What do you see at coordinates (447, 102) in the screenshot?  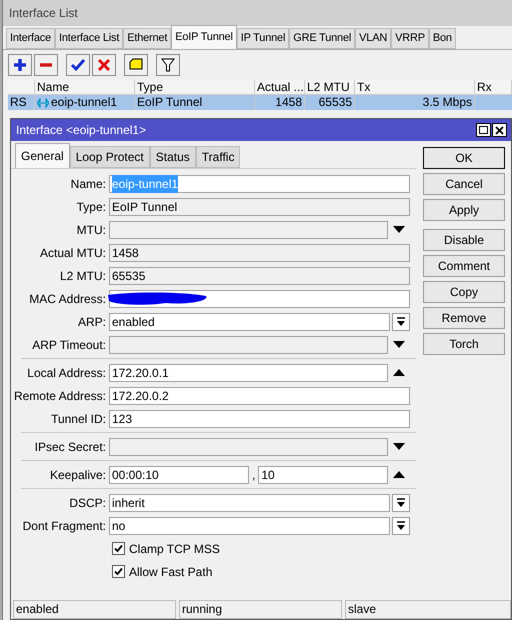 I see `table-cell: 3.5 Mbps` at bounding box center [447, 102].